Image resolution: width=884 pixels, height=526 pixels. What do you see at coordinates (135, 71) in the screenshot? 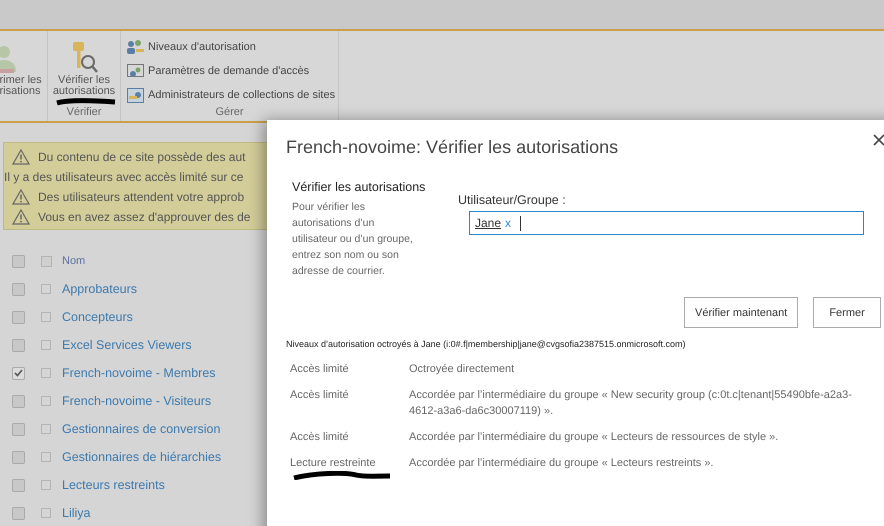
I see `settings-people-icon` at bounding box center [135, 71].